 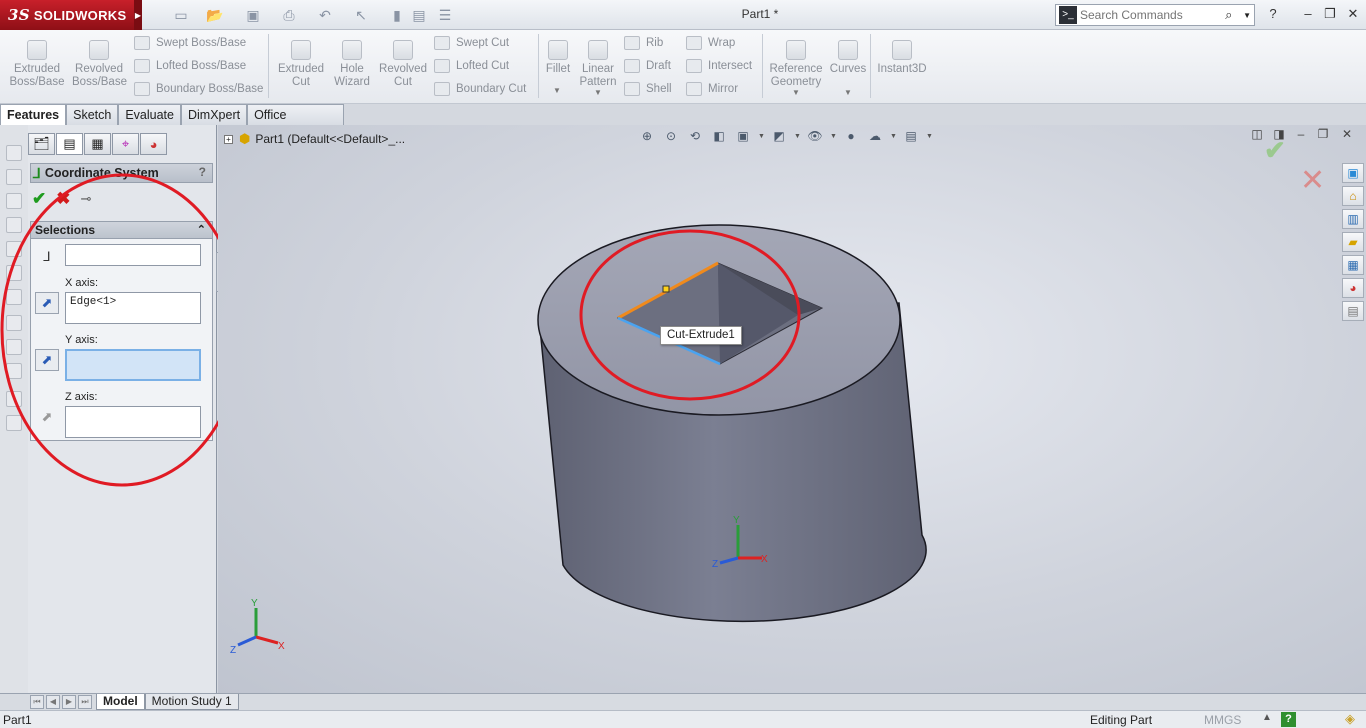 I want to click on doc-restore-button: ❐, so click(x=1323, y=135).